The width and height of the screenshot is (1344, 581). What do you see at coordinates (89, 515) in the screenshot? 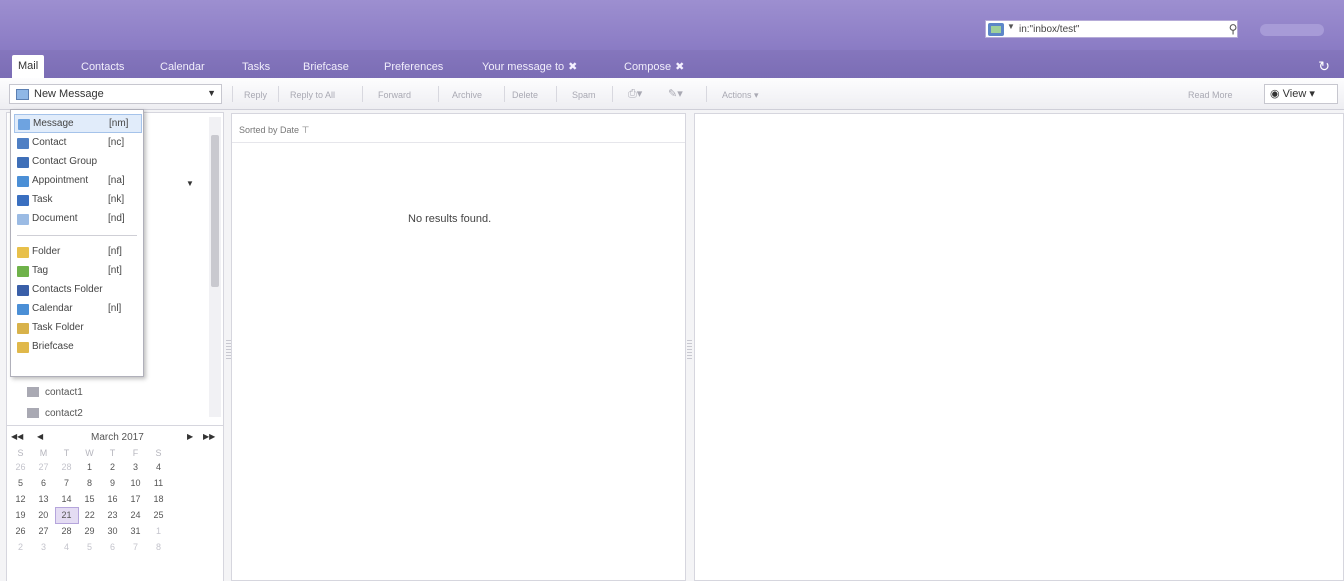
I see `calendar-day: 22` at bounding box center [89, 515].